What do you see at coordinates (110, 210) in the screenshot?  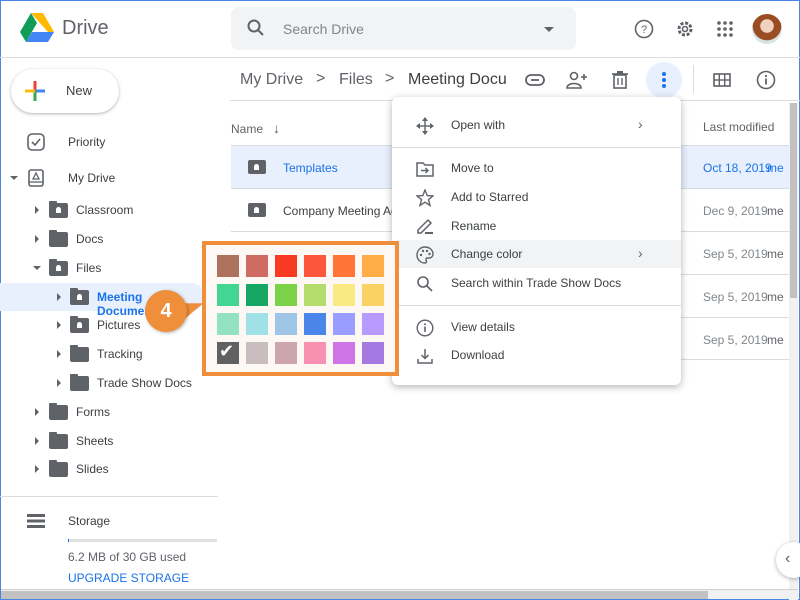 I see `sidebar-item-classroom: Classroom` at bounding box center [110, 210].